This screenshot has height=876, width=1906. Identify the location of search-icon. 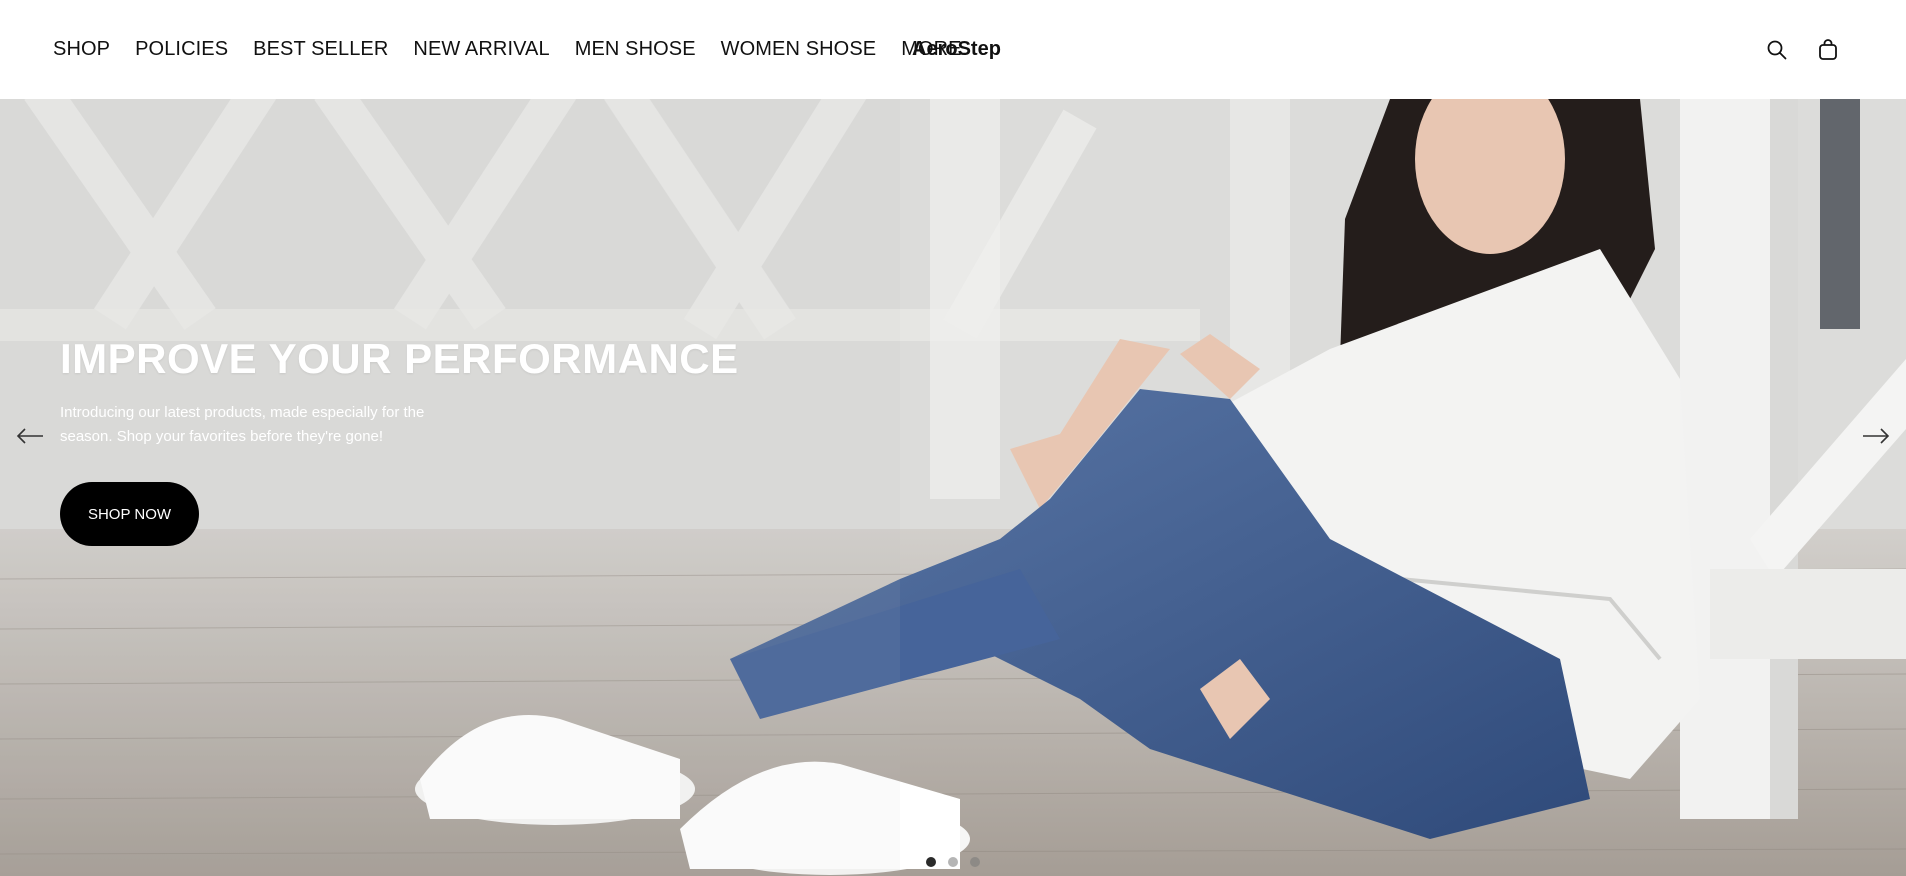
(1777, 50).